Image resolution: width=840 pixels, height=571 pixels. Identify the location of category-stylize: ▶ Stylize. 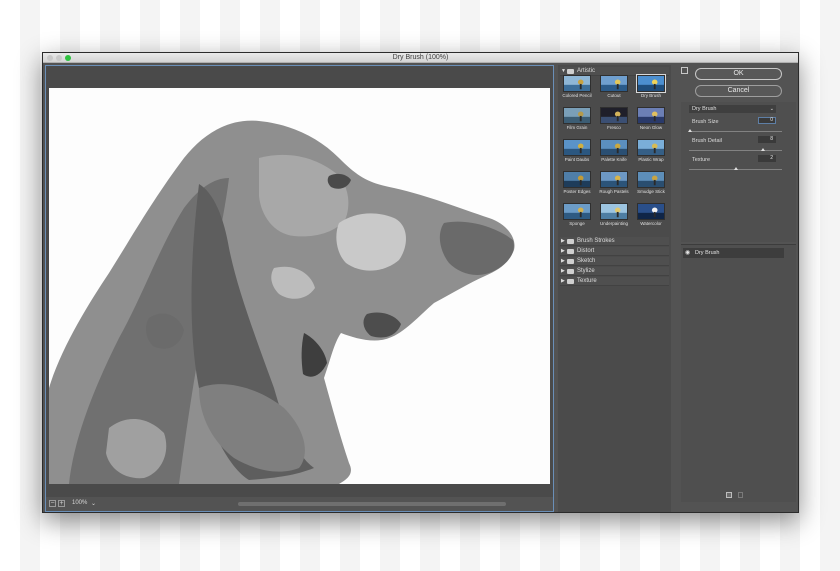
(614, 271).